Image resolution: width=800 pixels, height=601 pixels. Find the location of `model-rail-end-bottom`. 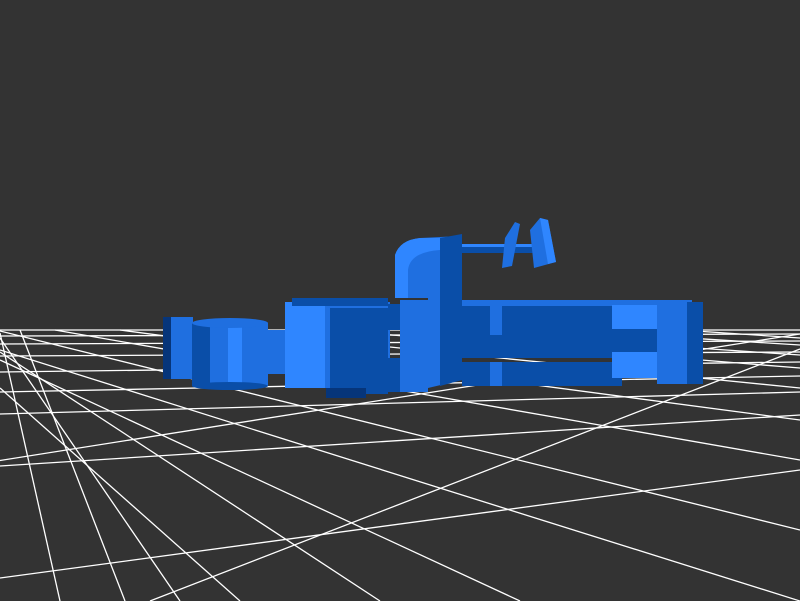

model-rail-end-bottom is located at coordinates (634, 365).